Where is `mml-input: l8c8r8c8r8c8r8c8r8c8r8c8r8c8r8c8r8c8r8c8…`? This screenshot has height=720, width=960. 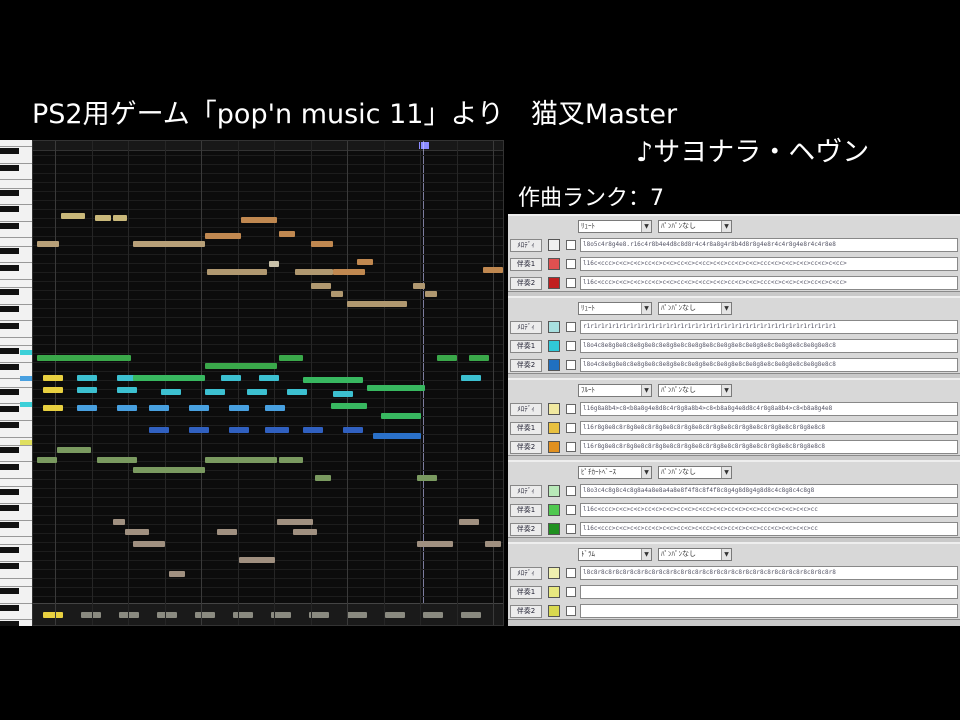 mml-input: l8c8r8c8r8c8r8c8r8c8r8c8r8c8r8c8r8c8r8c8… is located at coordinates (769, 573).